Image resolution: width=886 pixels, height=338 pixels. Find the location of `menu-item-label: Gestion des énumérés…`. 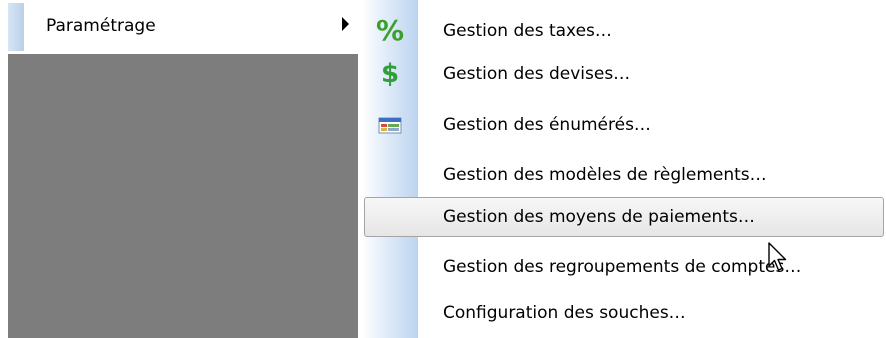

menu-item-label: Gestion des énumérés… is located at coordinates (547, 125).